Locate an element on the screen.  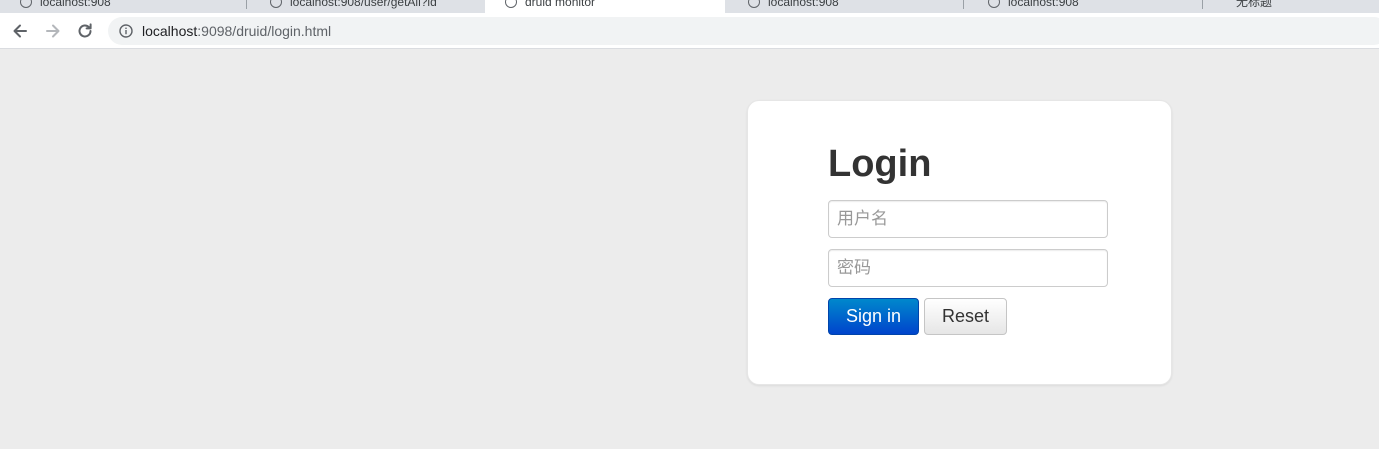
tab-untitled: 无标题 is located at coordinates (1294, 6).